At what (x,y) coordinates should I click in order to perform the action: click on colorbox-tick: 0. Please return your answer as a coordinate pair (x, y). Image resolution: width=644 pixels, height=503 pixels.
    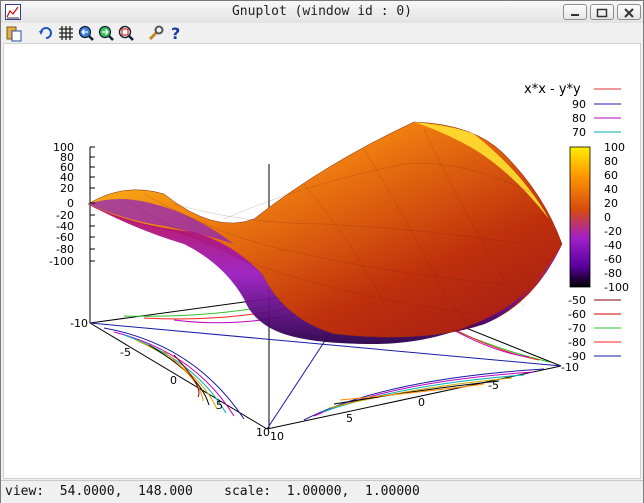
    Looking at the image, I should click on (607, 217).